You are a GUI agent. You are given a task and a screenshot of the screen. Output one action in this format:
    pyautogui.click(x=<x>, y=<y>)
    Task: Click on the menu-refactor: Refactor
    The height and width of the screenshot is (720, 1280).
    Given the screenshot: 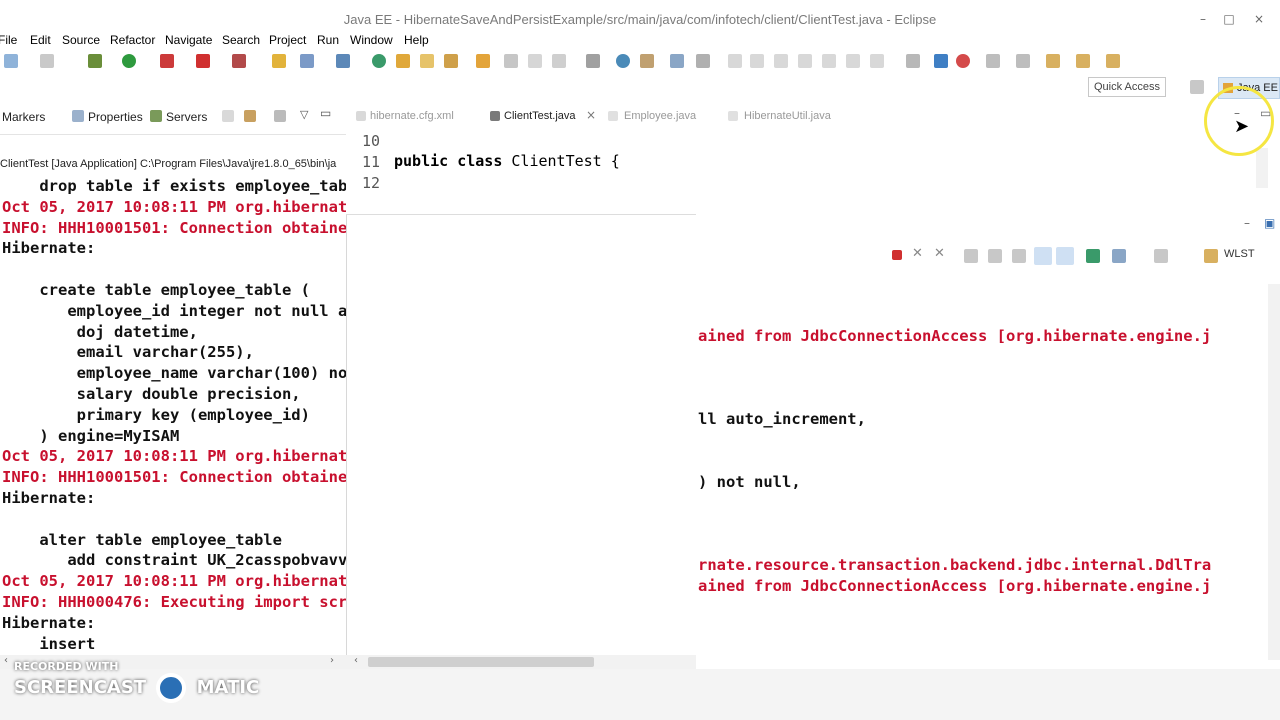 What is the action you would take?
    pyautogui.click(x=132, y=40)
    